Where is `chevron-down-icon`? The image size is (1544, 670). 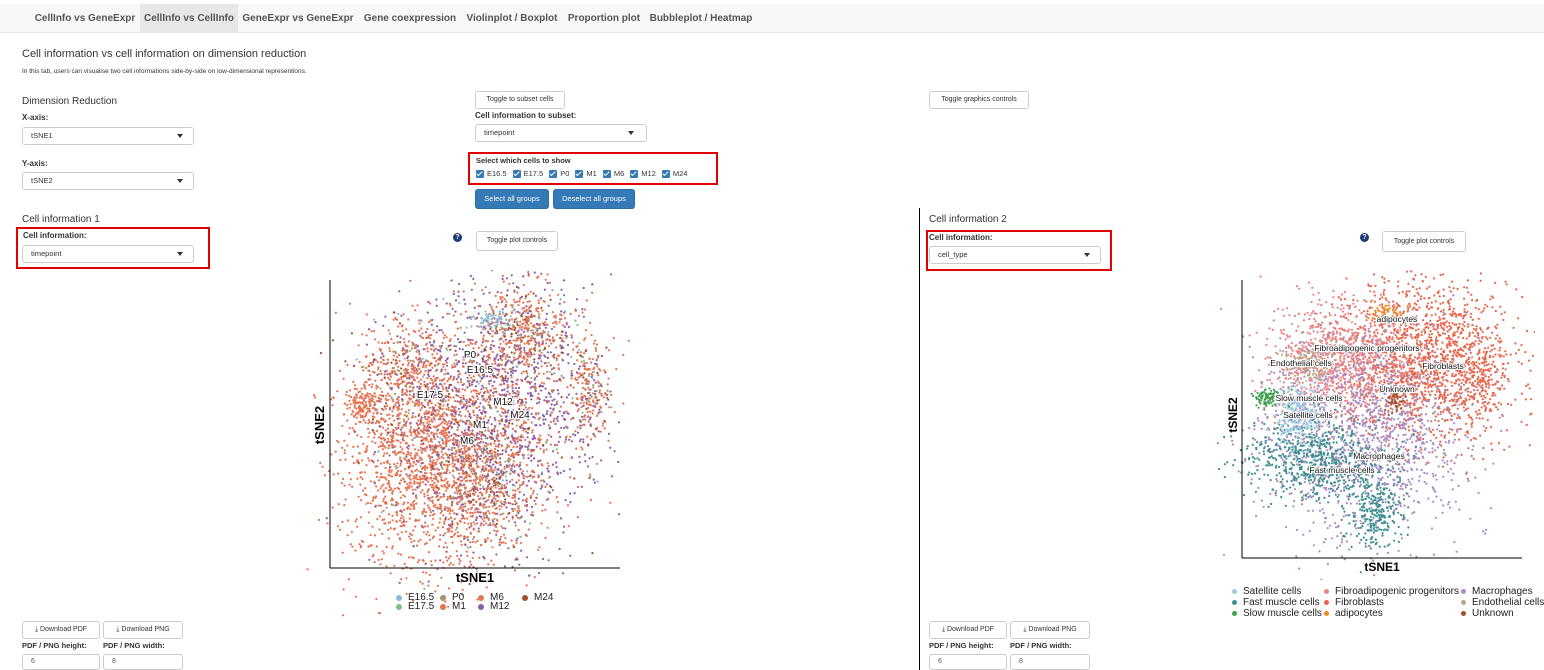
chevron-down-icon is located at coordinates (180, 136).